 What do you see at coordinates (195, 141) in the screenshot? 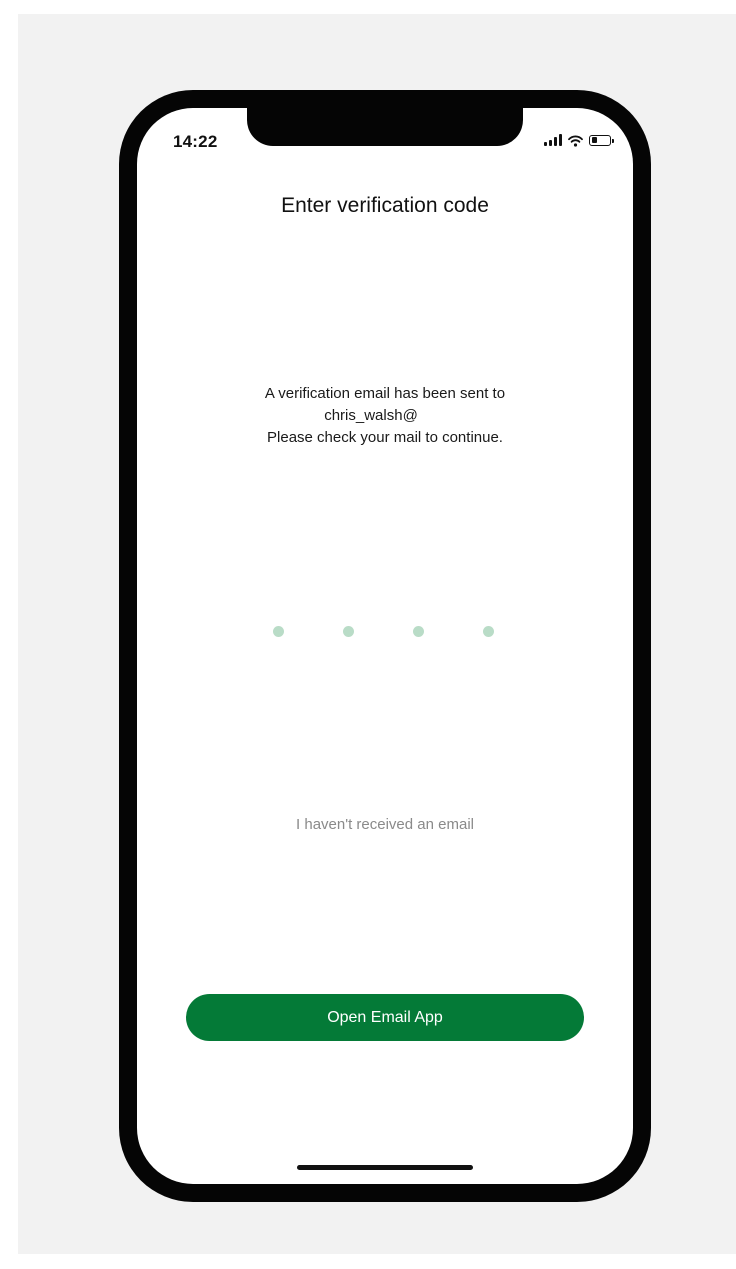
I see `status-time: 14:22` at bounding box center [195, 141].